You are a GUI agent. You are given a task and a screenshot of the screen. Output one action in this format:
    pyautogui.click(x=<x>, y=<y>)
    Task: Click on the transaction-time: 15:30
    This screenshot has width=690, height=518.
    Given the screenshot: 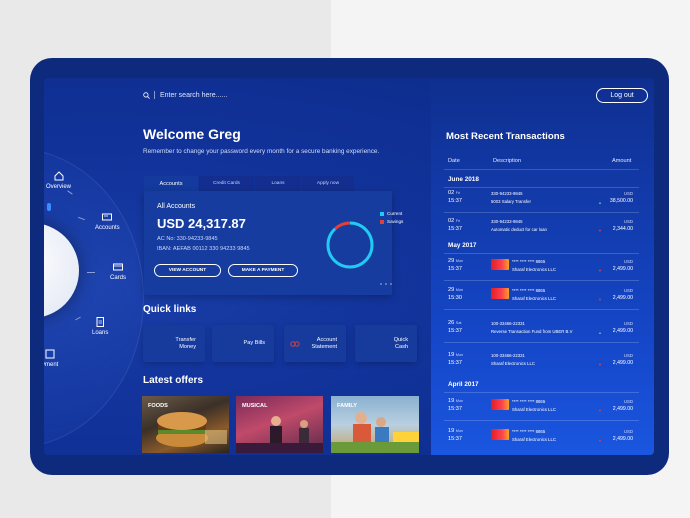 What is the action you would take?
    pyautogui.click(x=455, y=298)
    